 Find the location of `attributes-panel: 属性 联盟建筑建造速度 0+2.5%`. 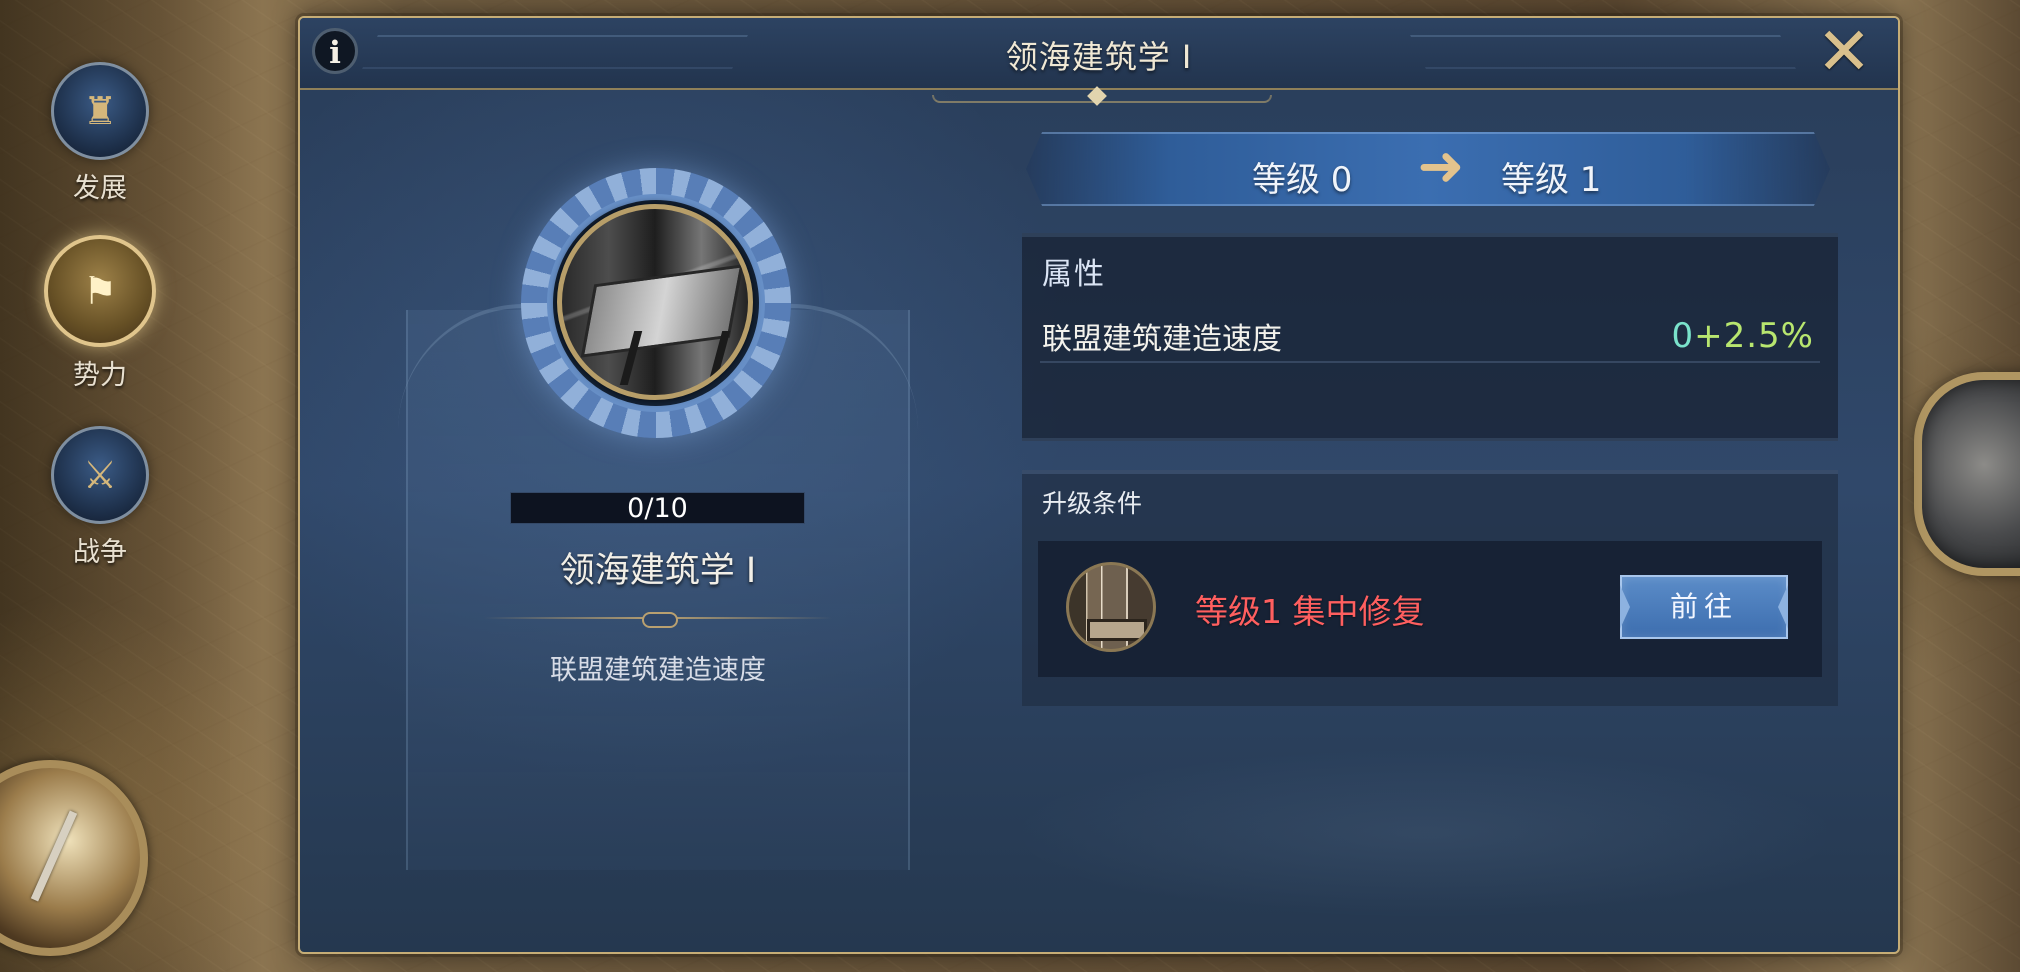

attributes-panel: 属性 联盟建筑建造速度 0+2.5% is located at coordinates (1430, 337).